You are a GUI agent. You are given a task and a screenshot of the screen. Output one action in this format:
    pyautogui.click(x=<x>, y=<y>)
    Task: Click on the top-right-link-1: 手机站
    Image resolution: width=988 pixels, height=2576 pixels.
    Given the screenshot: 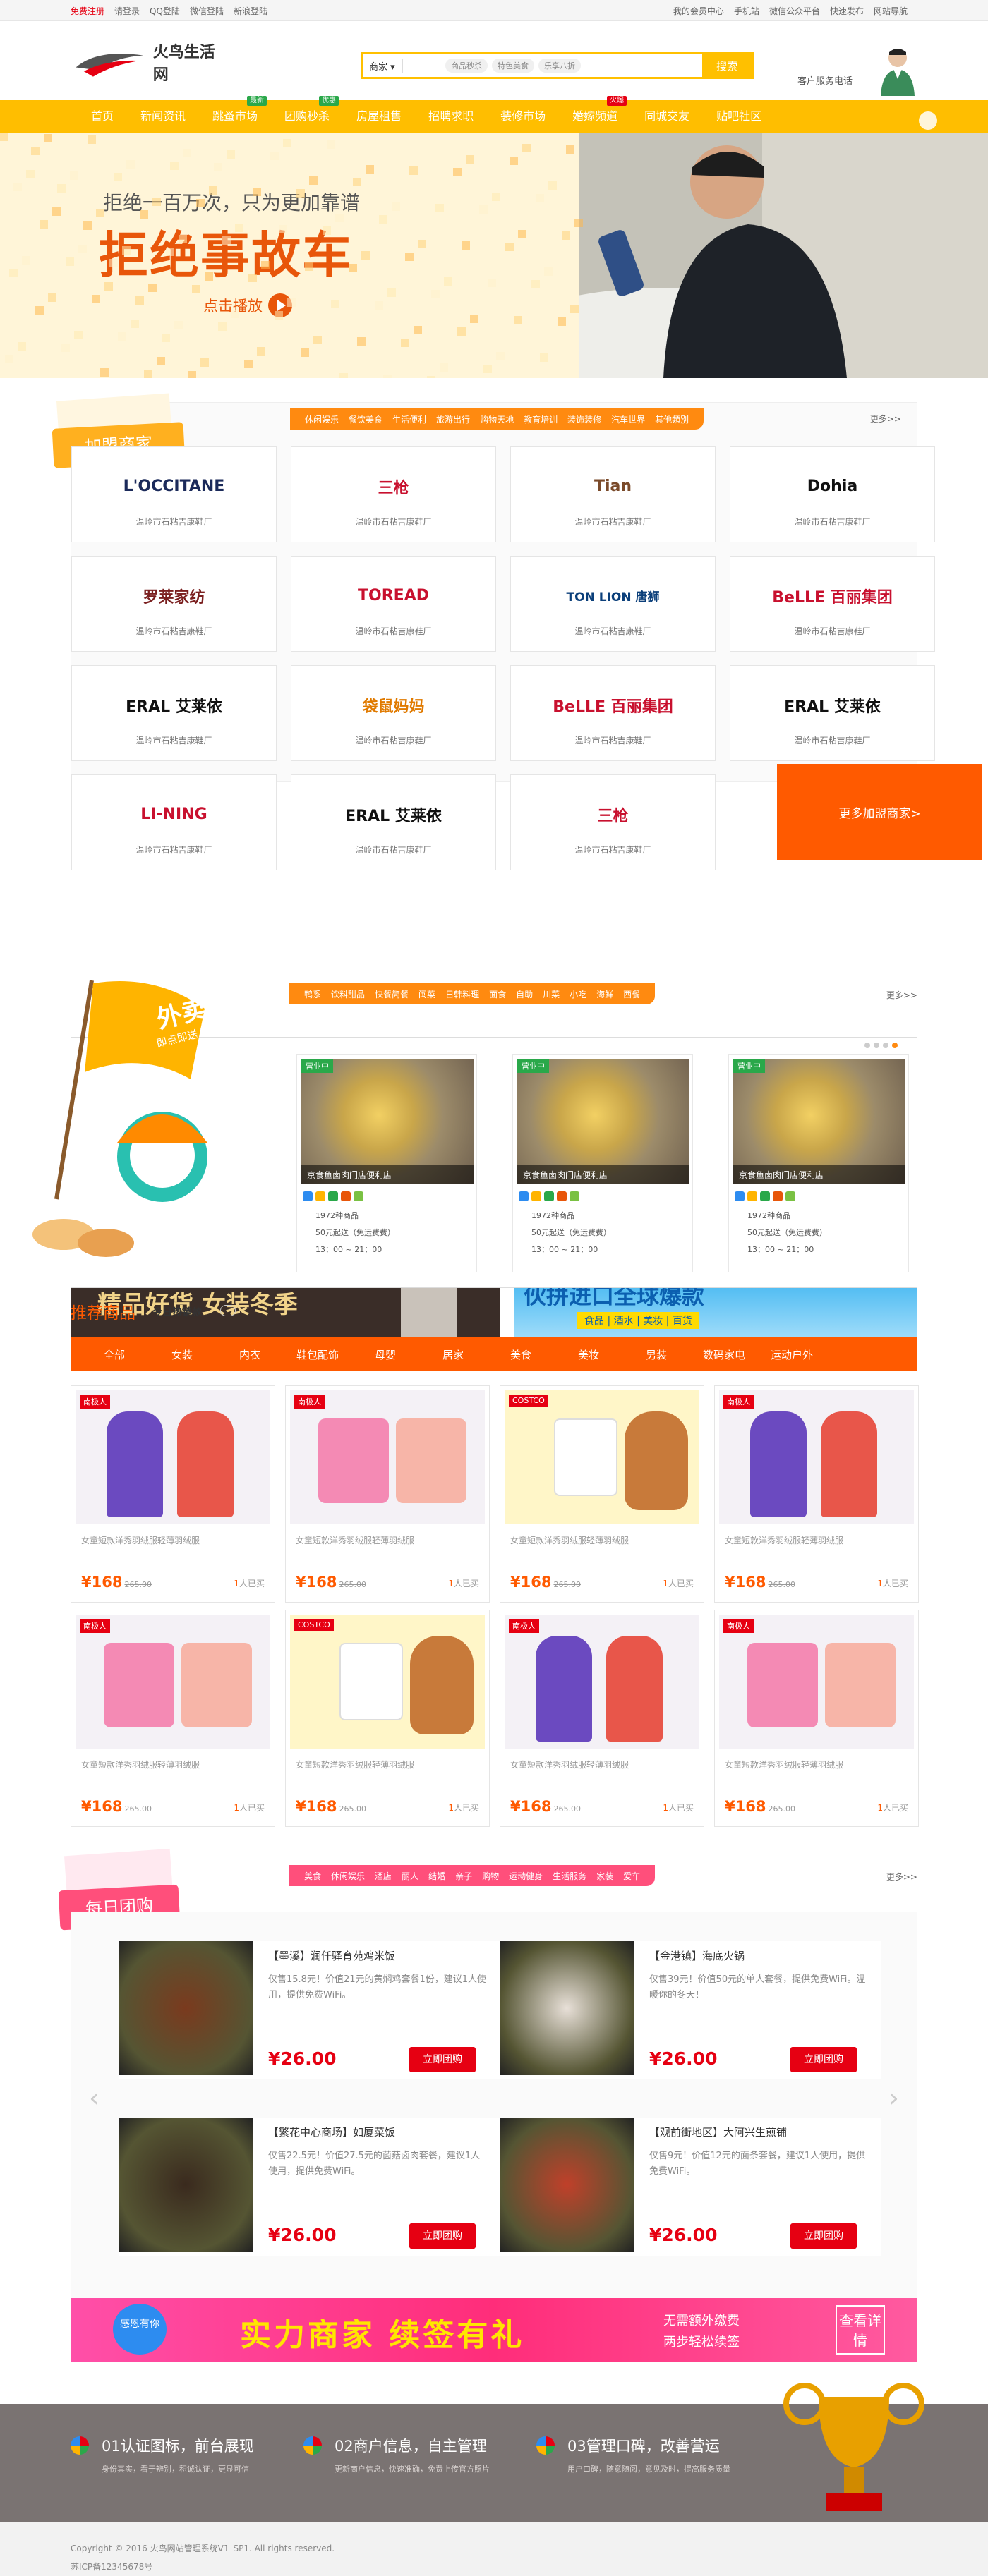 What is the action you would take?
    pyautogui.click(x=747, y=11)
    